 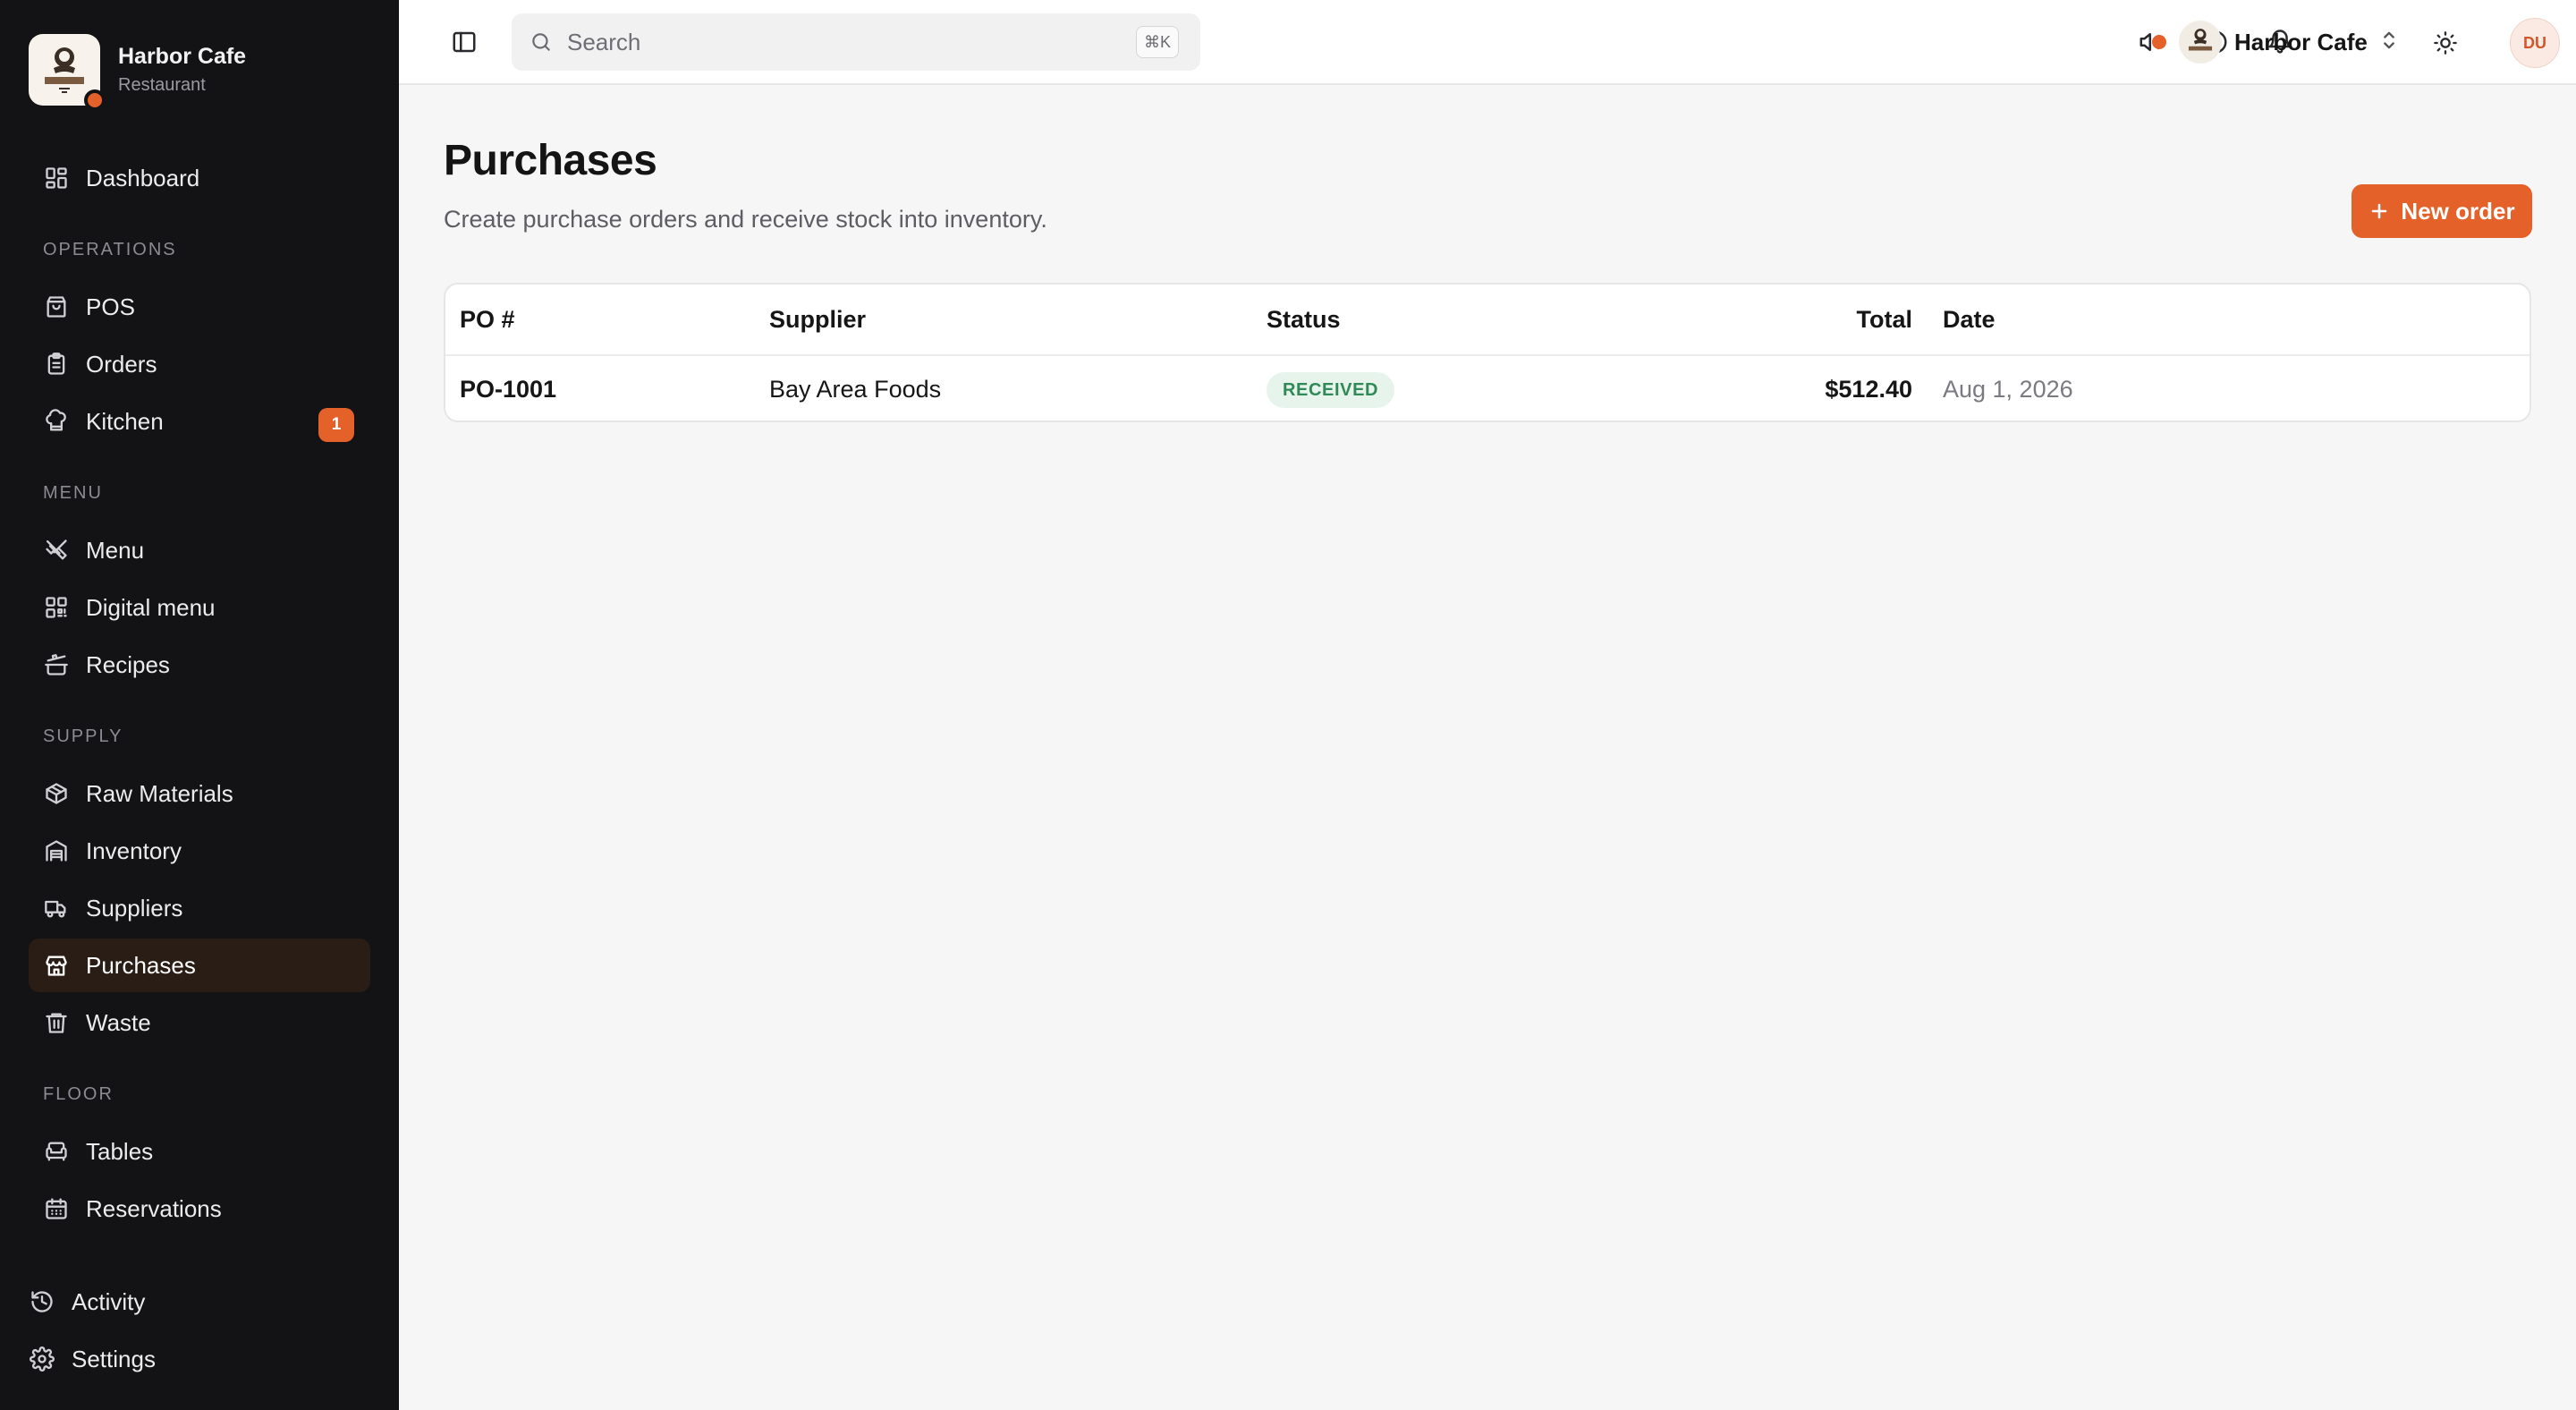 What do you see at coordinates (56, 1152) in the screenshot?
I see `armchair-icon` at bounding box center [56, 1152].